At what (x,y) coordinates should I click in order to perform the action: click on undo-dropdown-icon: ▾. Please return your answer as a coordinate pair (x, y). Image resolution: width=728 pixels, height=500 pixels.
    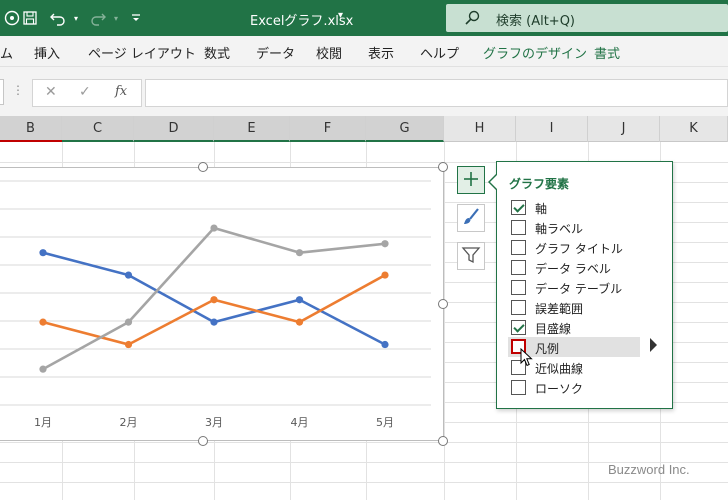
    Looking at the image, I should click on (76, 18).